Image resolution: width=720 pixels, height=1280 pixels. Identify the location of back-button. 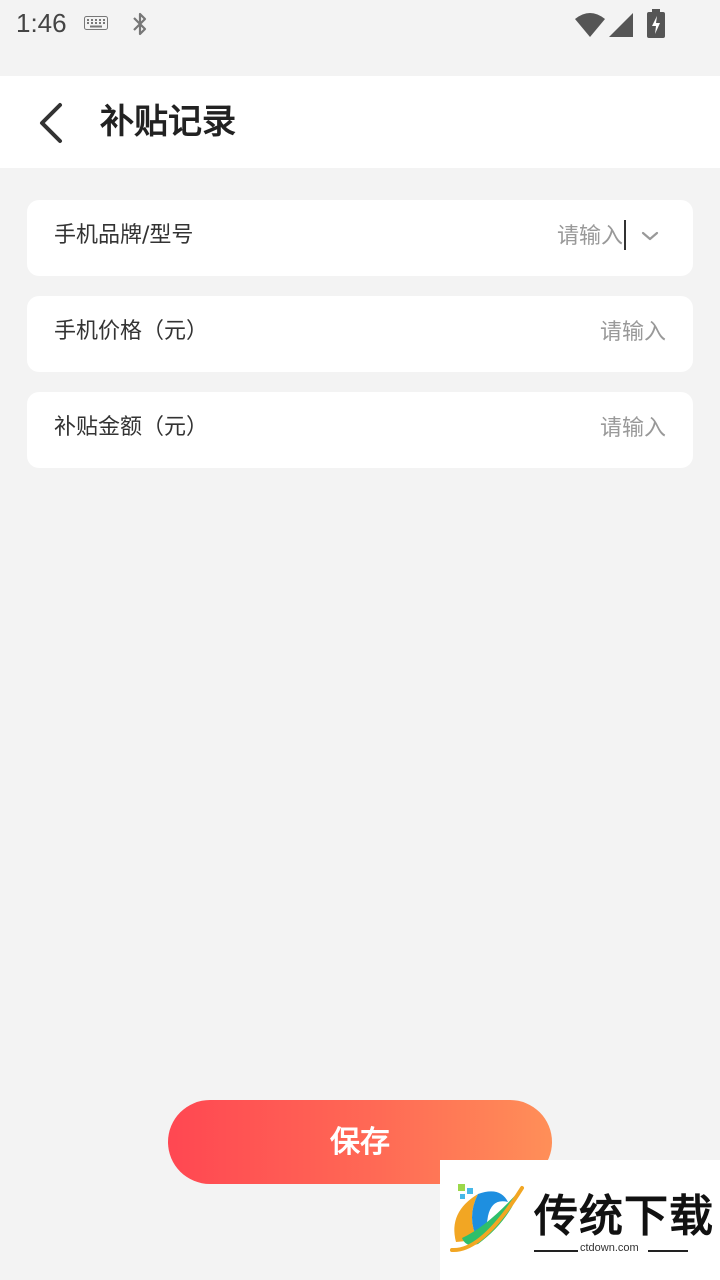
(51, 123).